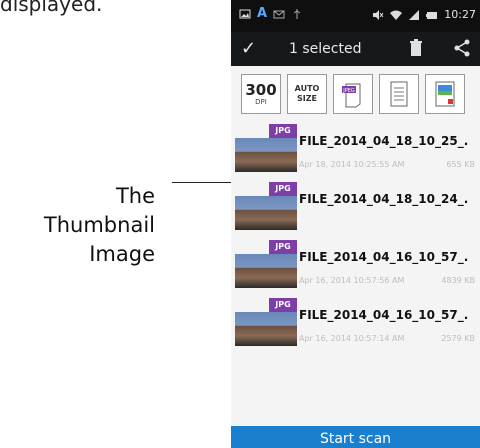 The image size is (480, 448). What do you see at coordinates (307, 88) in the screenshot?
I see `auto-size-line-1: AUTO` at bounding box center [307, 88].